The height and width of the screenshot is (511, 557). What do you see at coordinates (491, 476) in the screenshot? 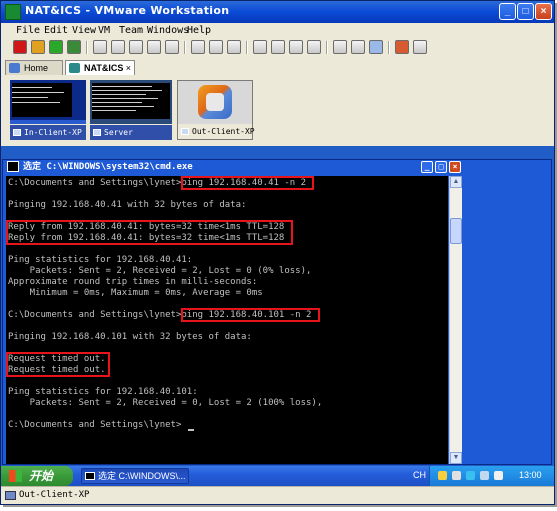
I see `system-tray: 13:00` at bounding box center [491, 476].